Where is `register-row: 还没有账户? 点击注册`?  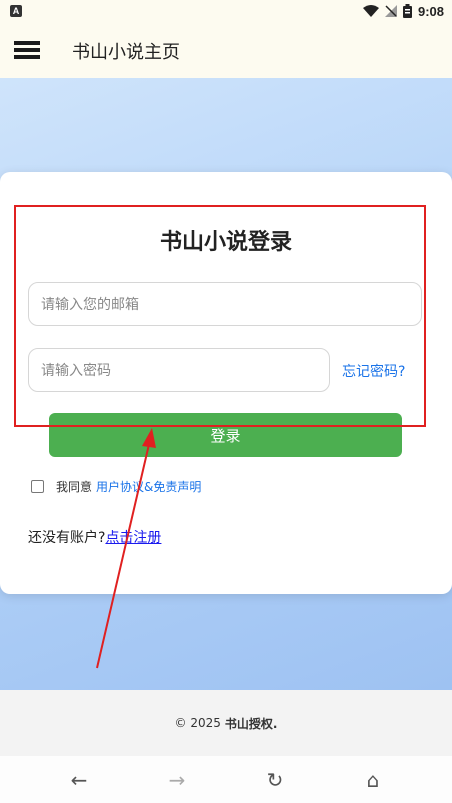 register-row: 还没有账户? 点击注册 is located at coordinates (94, 537).